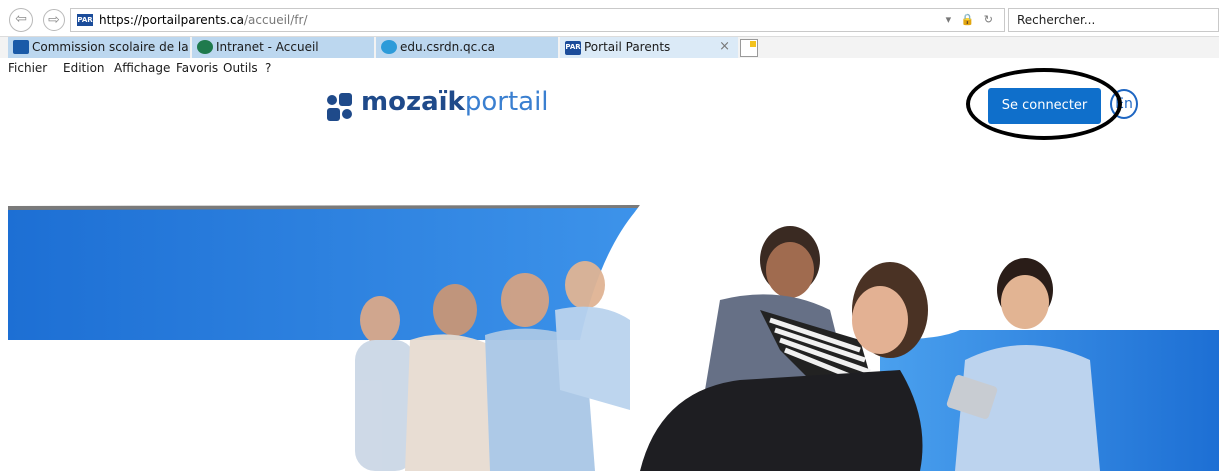  Describe the element at coordinates (324, 273) in the screenshot. I see `banner-blue-left` at that location.